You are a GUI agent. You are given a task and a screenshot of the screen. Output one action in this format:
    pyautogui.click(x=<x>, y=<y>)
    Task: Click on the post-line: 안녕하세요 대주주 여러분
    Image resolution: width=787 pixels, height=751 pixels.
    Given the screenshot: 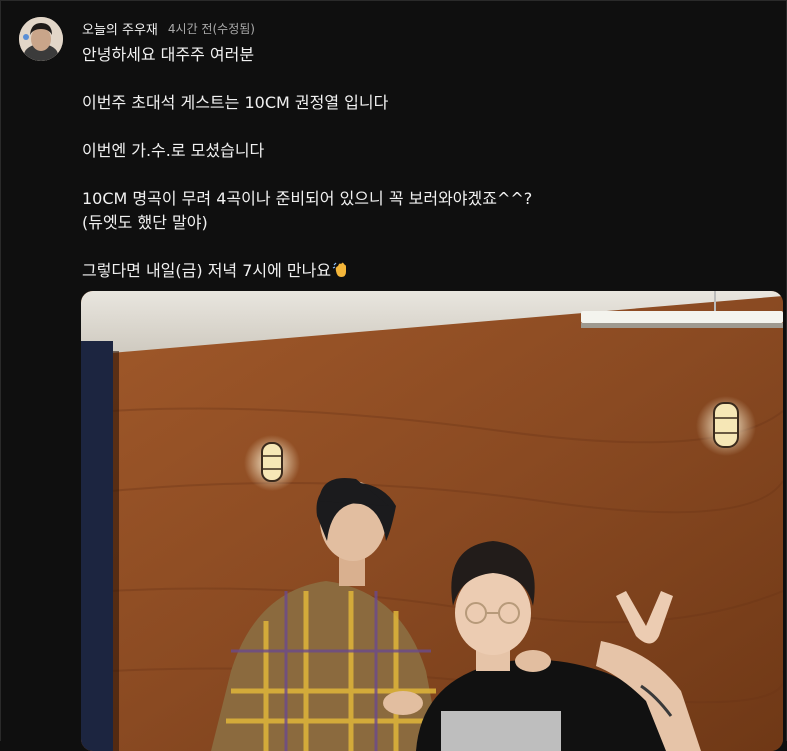 What is the action you would take?
    pyautogui.click(x=168, y=54)
    